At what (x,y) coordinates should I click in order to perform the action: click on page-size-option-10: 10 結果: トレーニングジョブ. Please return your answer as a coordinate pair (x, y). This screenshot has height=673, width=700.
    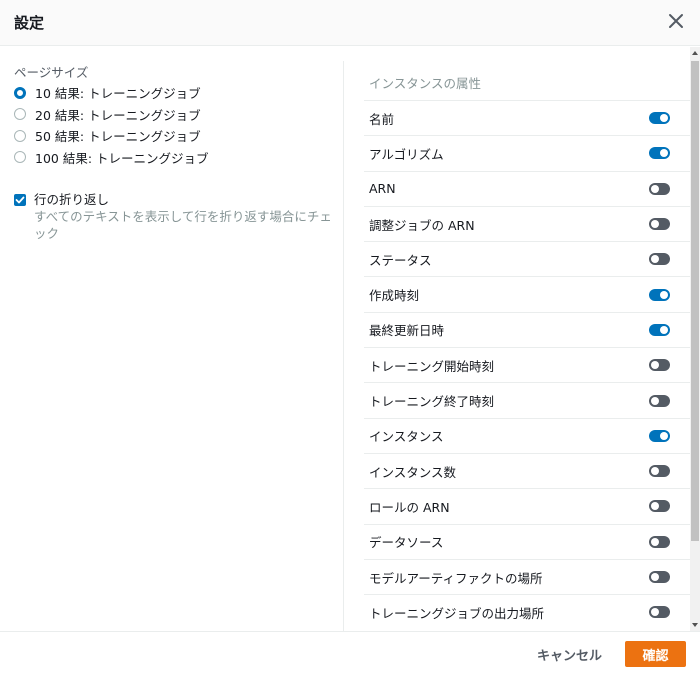
    Looking at the image, I should click on (111, 93).